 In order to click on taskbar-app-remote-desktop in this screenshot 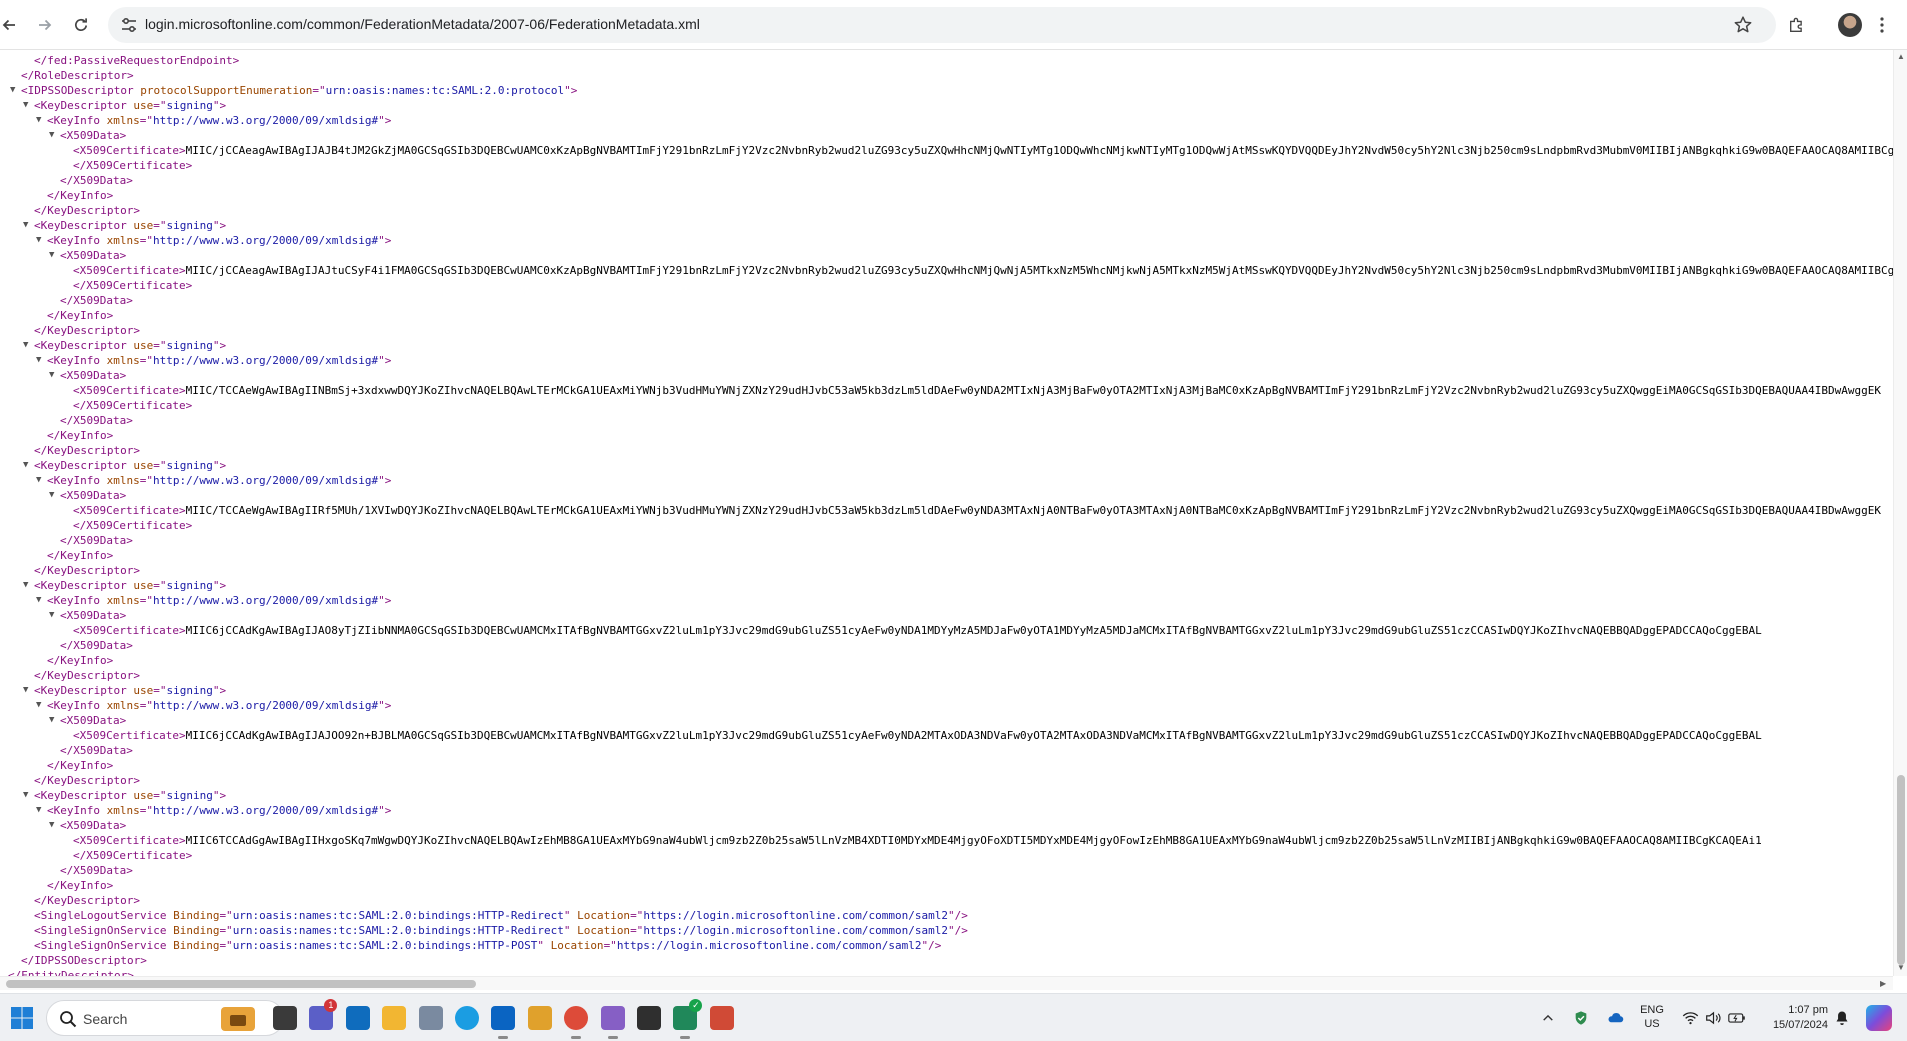, I will do `click(722, 1018)`.